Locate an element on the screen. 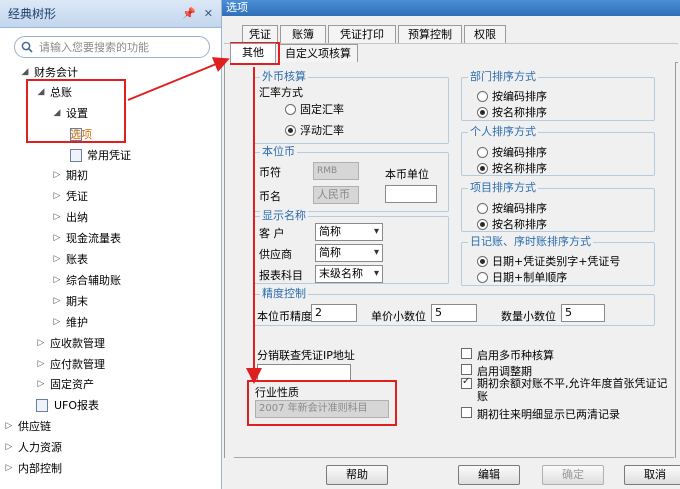 The width and height of the screenshot is (680, 489). tab-other: 其他 is located at coordinates (253, 53).